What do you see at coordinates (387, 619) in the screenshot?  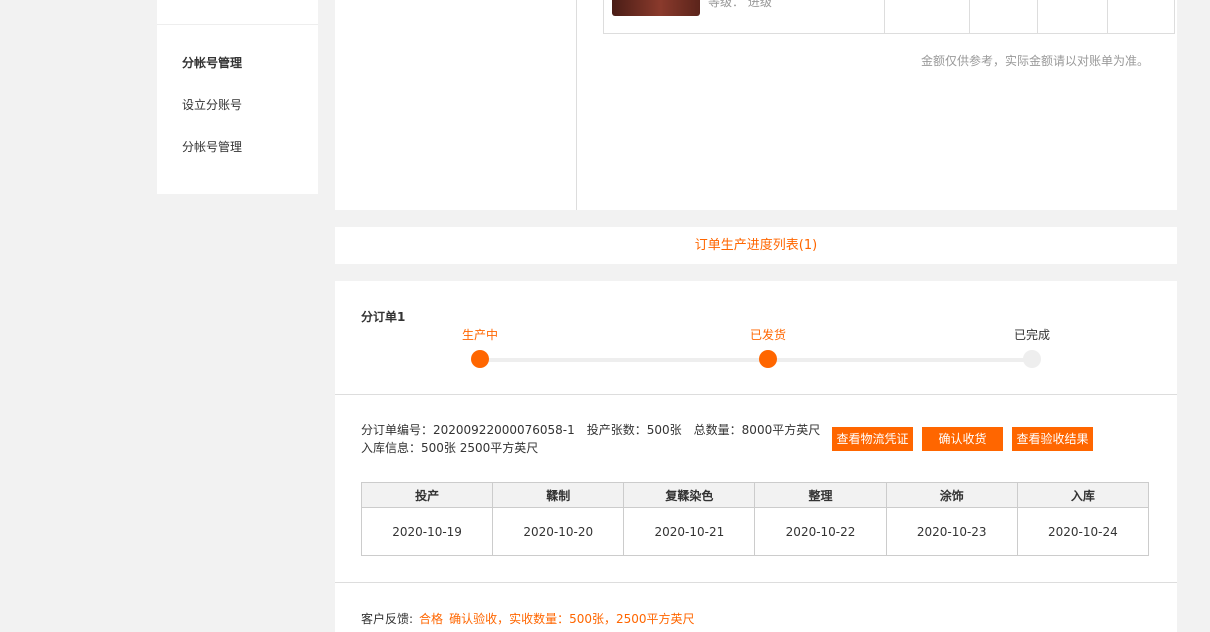 I see `feedback-label: 客户反馈:` at bounding box center [387, 619].